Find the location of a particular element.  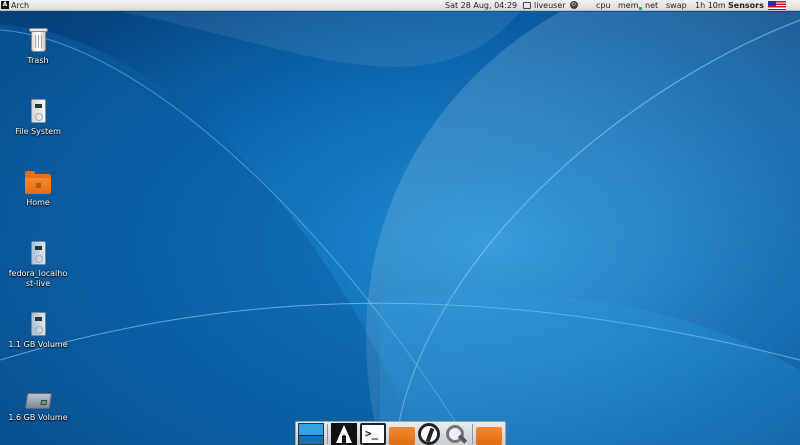

home-folder-icon is located at coordinates (38, 182).